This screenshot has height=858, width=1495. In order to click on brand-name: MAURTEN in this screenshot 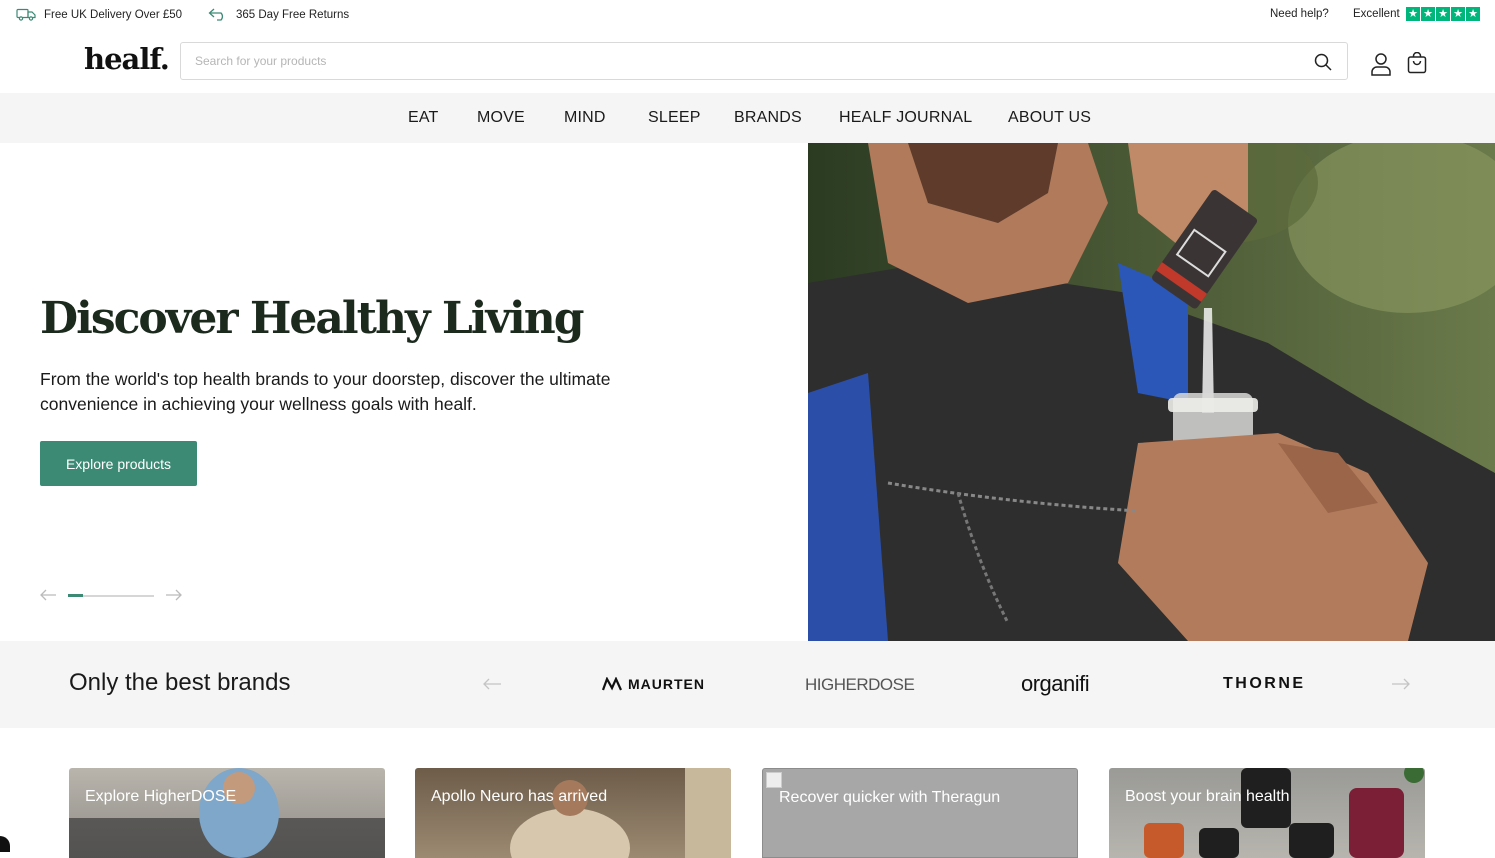, I will do `click(666, 684)`.